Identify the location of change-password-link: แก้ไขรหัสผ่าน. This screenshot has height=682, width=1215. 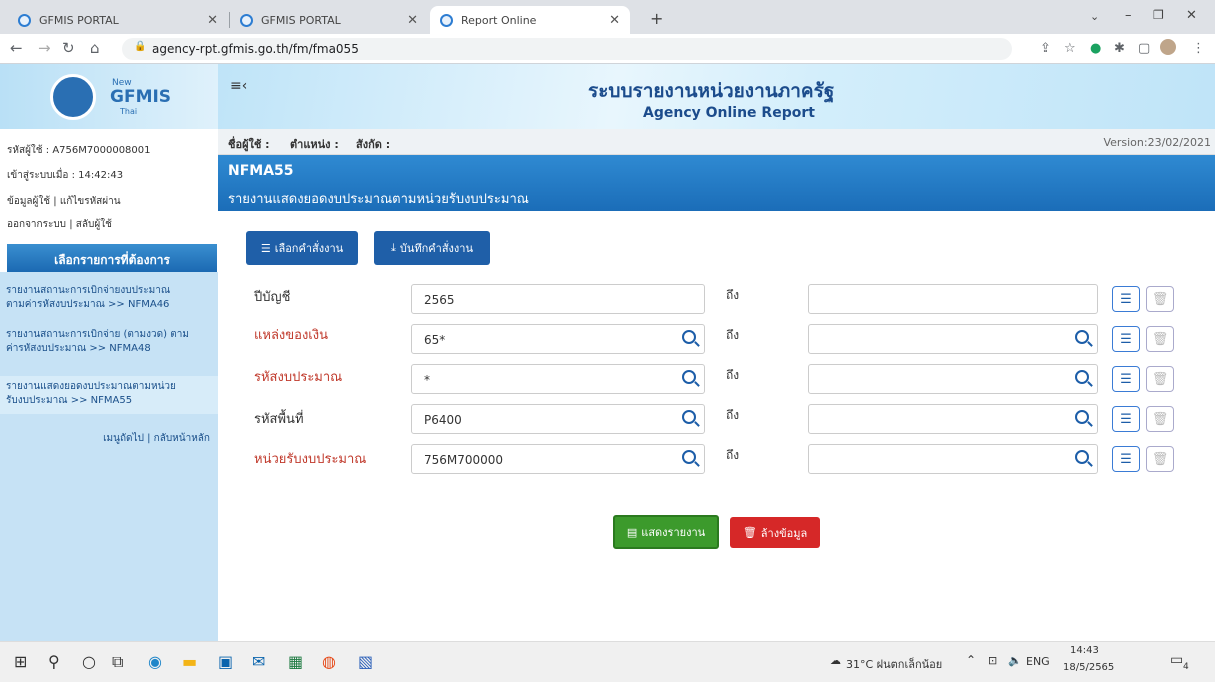
(90, 201).